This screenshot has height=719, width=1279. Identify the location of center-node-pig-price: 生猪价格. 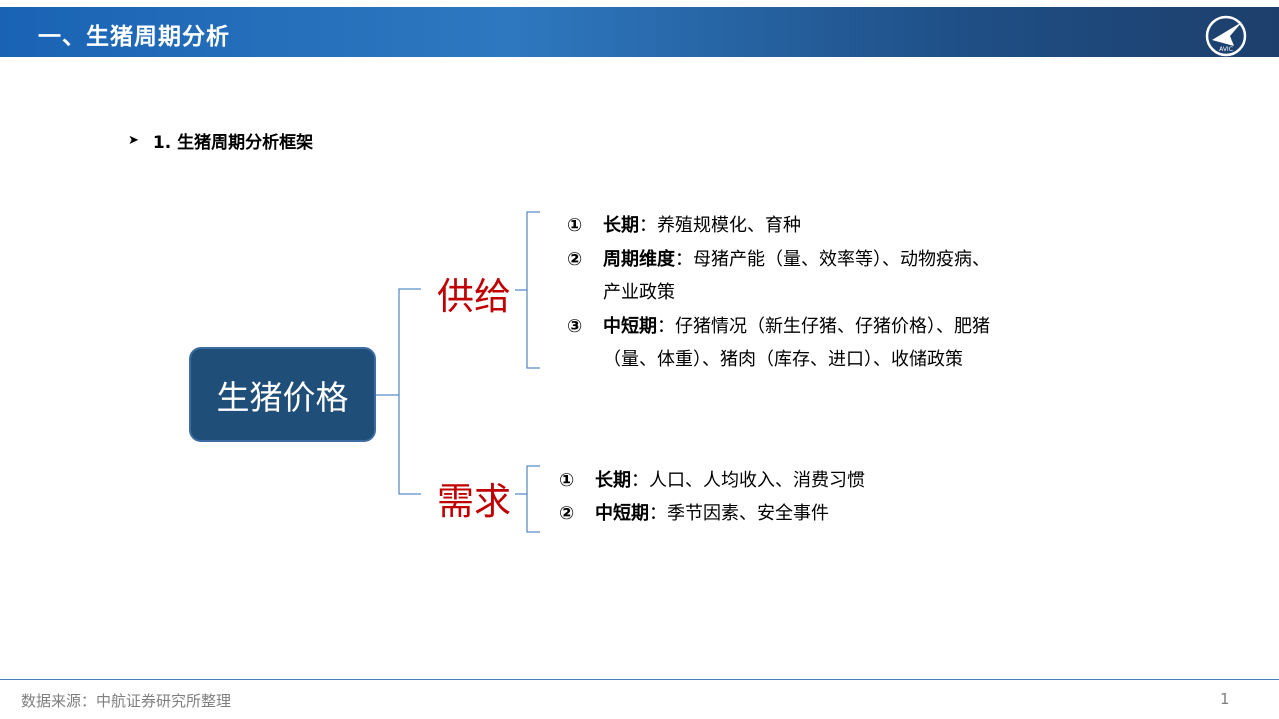
(282, 394).